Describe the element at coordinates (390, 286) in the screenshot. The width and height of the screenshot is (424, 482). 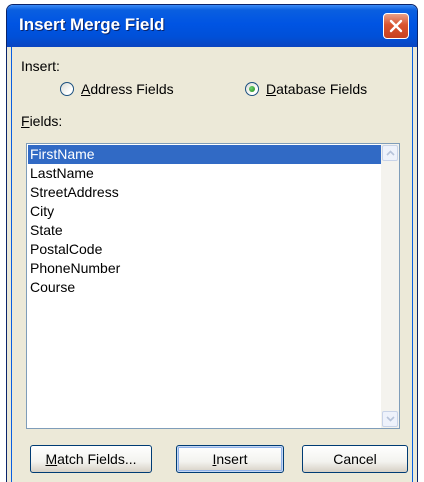
I see `vertical-scrollbar` at that location.